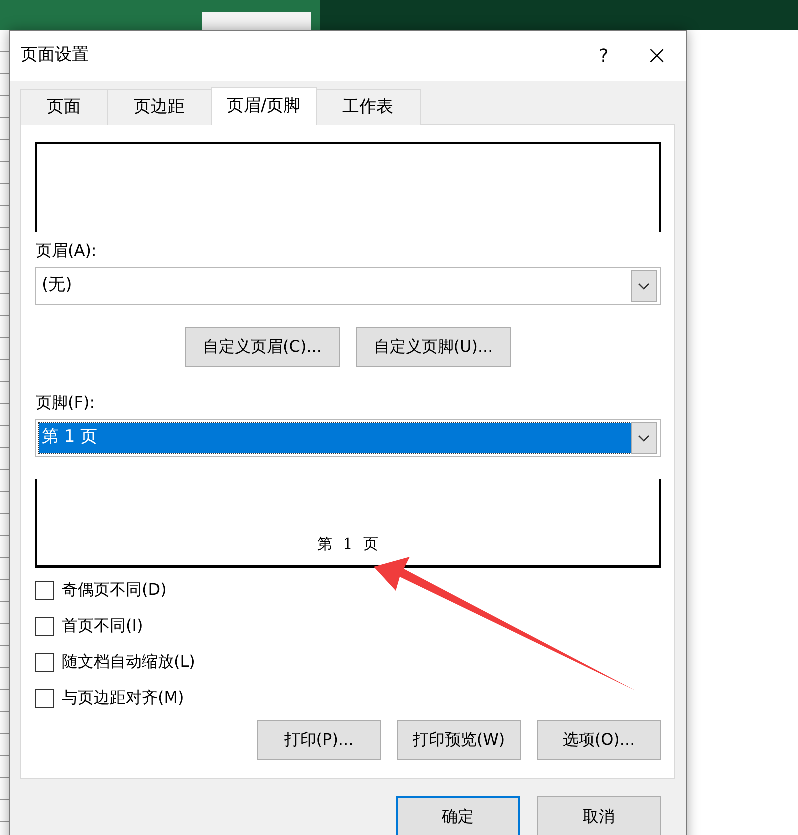 The width and height of the screenshot is (798, 835). I want to click on dialog-button: 取消, so click(599, 815).